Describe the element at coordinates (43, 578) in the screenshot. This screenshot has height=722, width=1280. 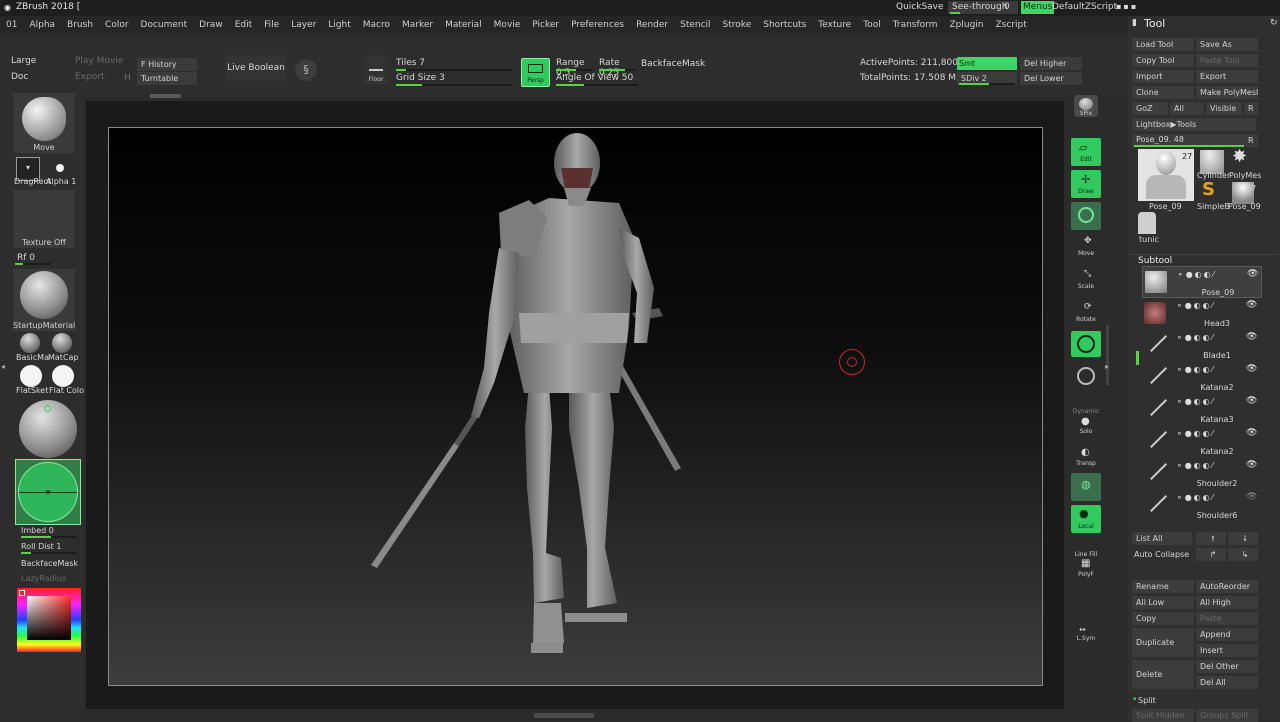
I see `lazy-radius-slider: LazyRadius` at that location.